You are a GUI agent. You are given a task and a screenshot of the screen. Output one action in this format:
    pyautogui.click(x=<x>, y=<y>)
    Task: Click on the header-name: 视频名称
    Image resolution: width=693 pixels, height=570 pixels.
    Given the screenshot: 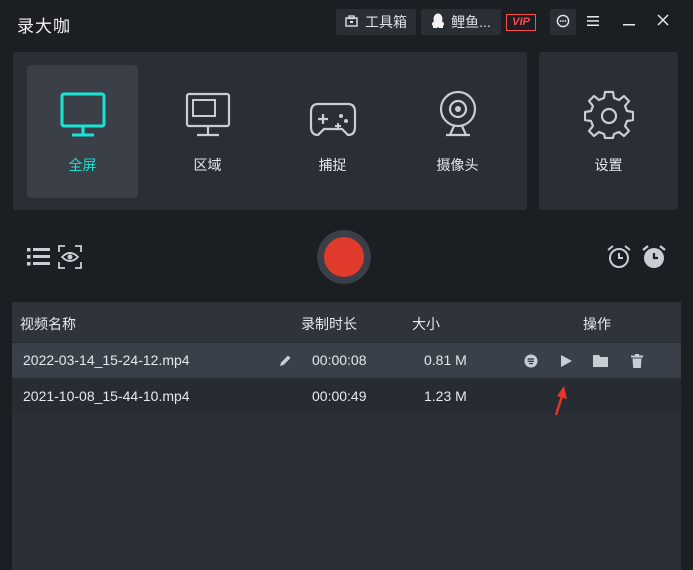 What is the action you would take?
    pyautogui.click(x=48, y=324)
    